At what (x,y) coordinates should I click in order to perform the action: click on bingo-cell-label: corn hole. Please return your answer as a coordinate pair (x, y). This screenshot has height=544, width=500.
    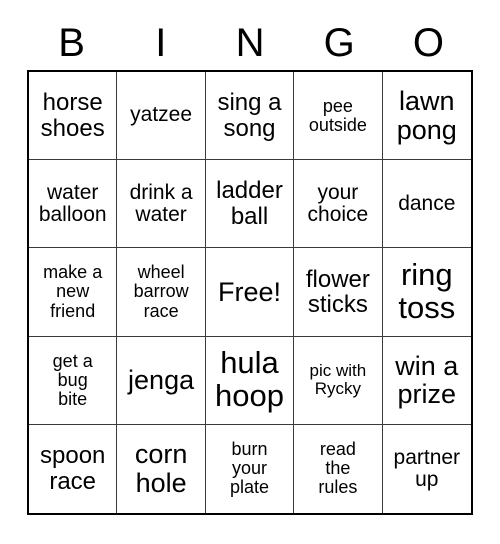
    Looking at the image, I should click on (161, 468).